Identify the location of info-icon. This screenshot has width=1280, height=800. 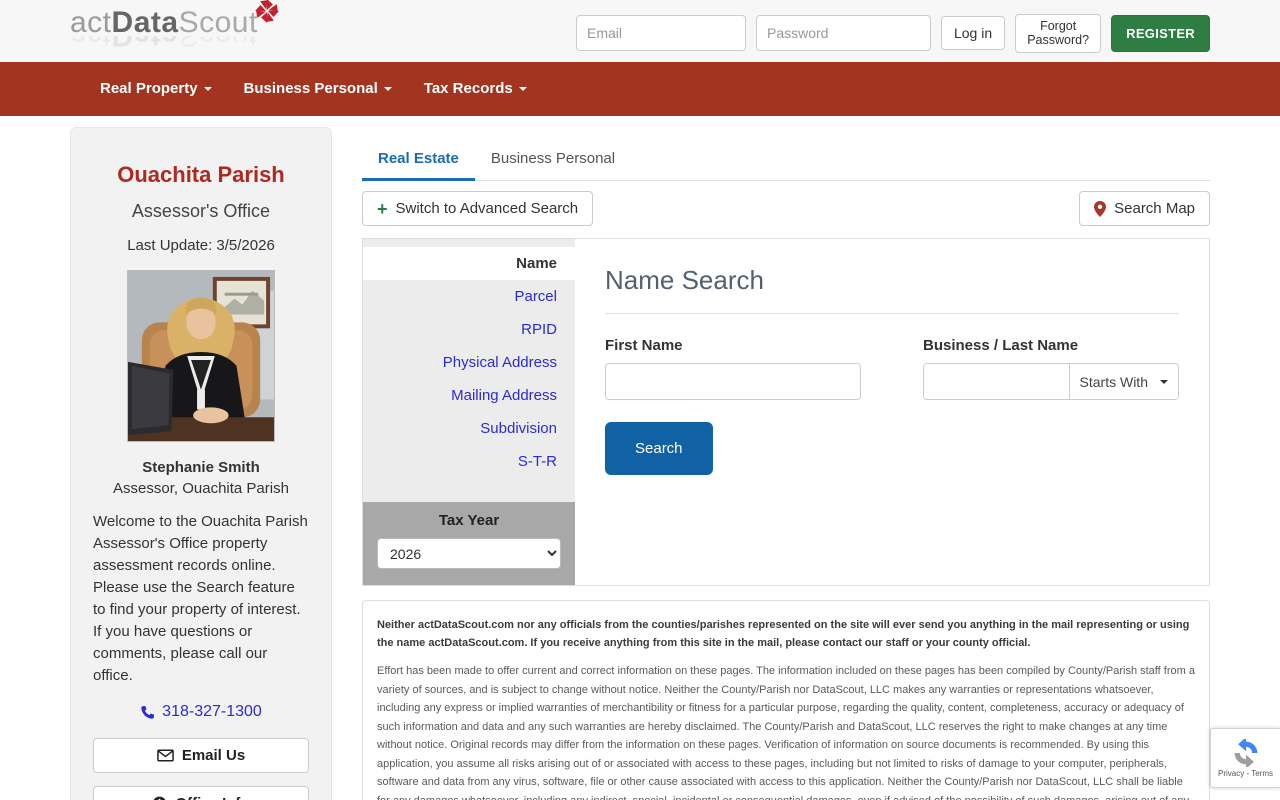
(159, 798).